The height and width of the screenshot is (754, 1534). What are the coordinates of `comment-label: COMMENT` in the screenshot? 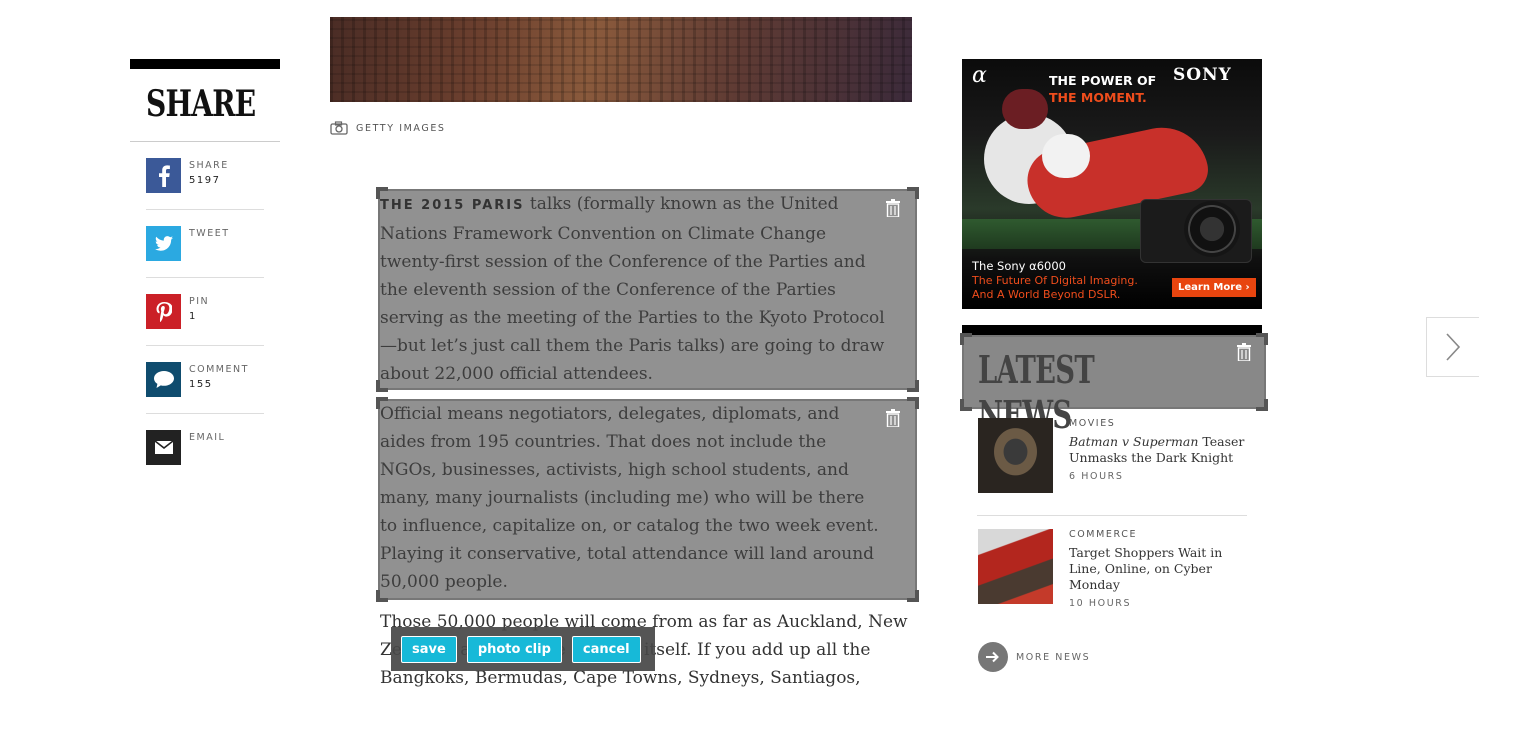 It's located at (219, 369).